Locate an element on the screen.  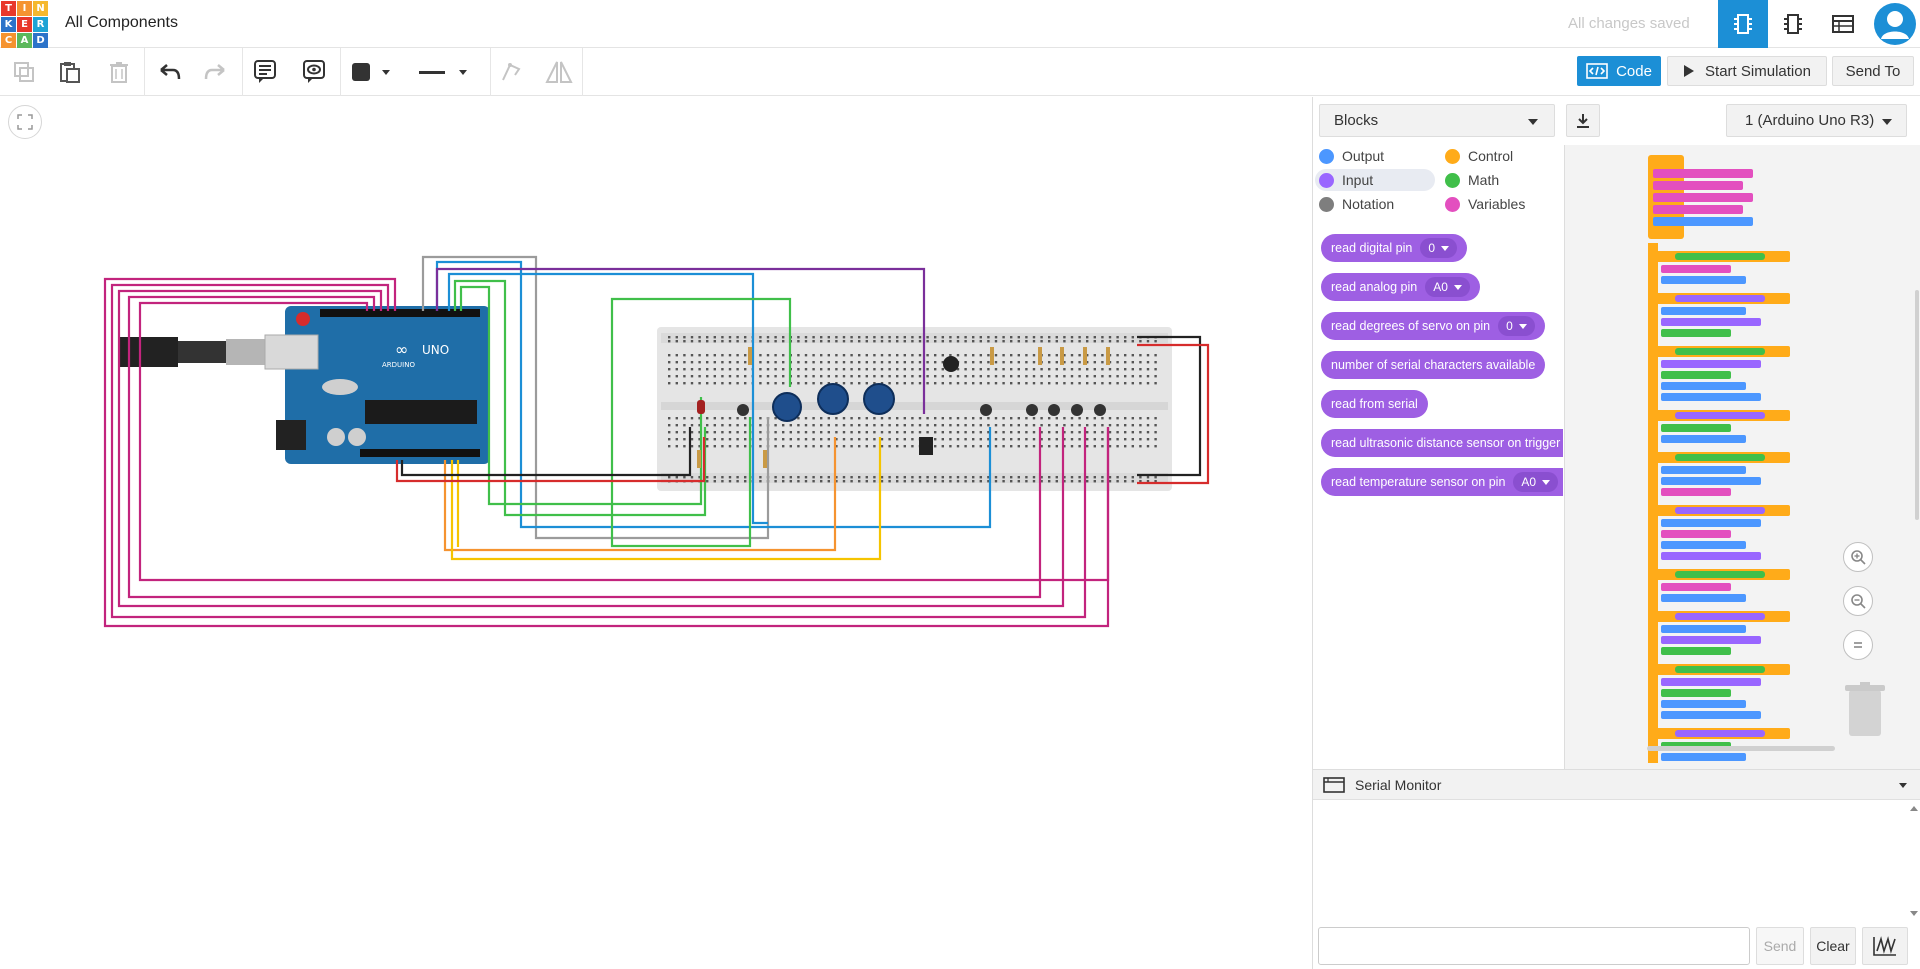
start-simulation-label: Start Simulation is located at coordinates (1758, 71).